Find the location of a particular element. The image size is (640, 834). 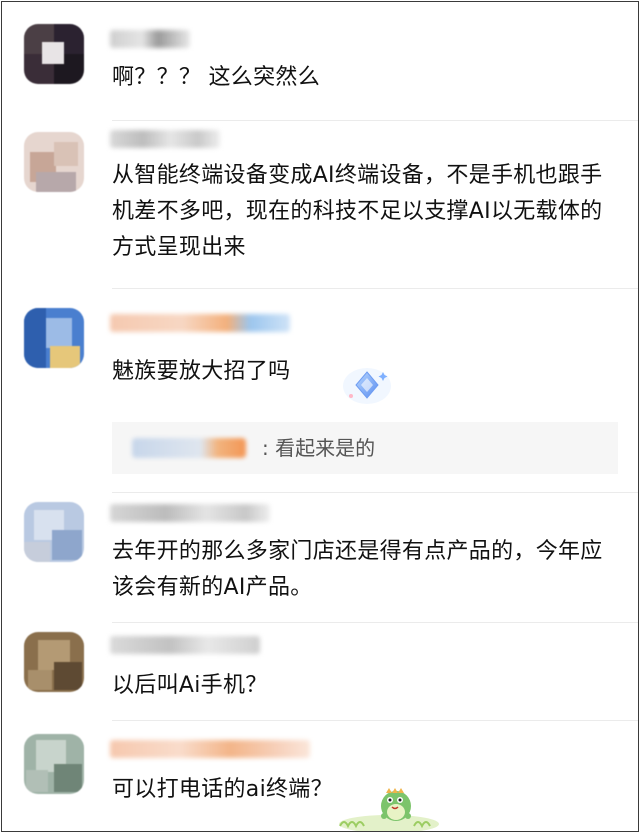

comment-text: 啊？？？ 这么突然么 is located at coordinates (216, 77).